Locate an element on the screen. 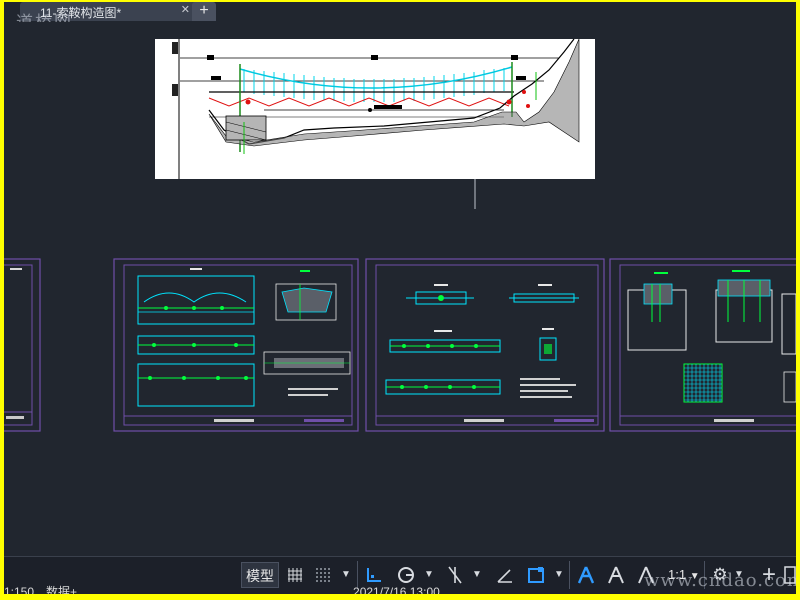 This screenshot has height=600, width=800. sheet-frame-partial is located at coordinates (22, 345).